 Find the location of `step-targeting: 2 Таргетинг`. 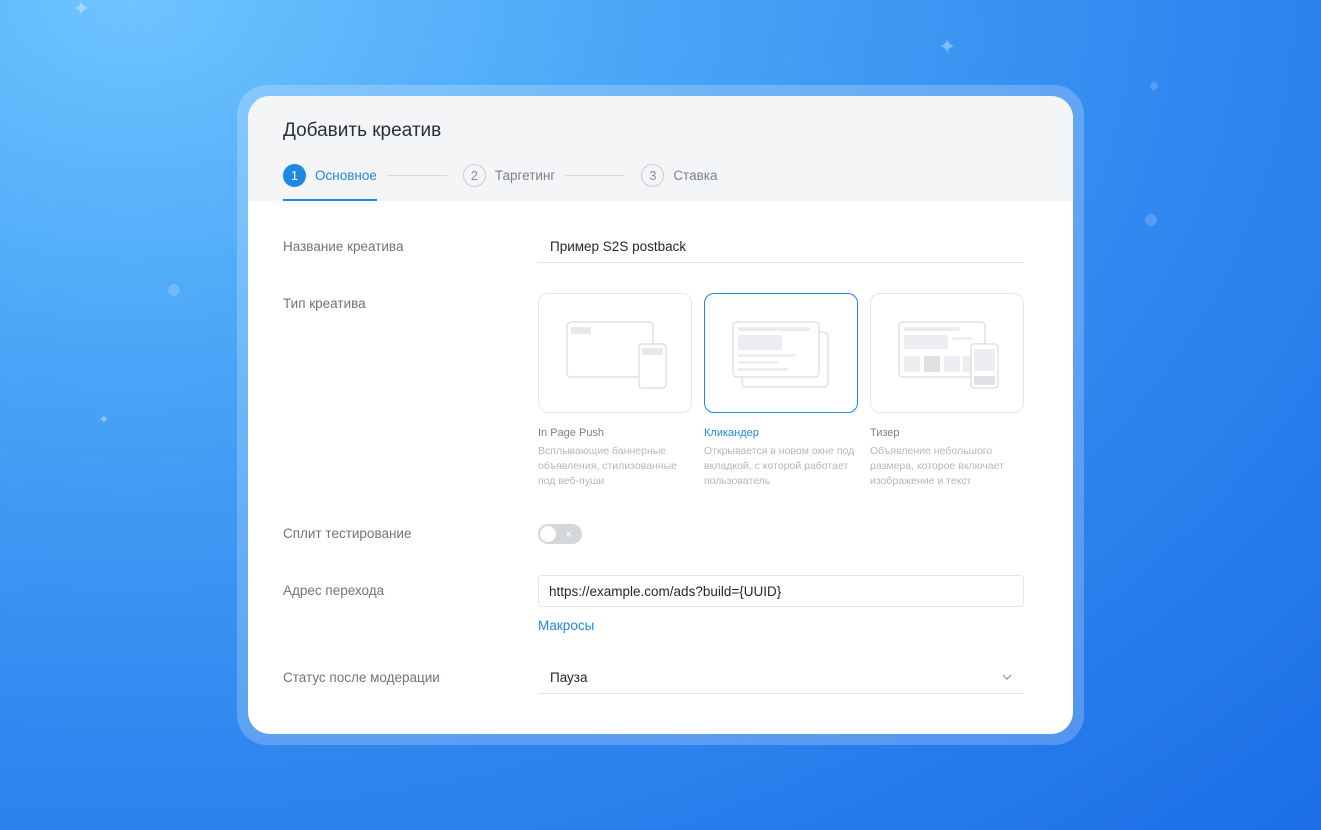

step-targeting: 2 Таргетинг is located at coordinates (509, 175).